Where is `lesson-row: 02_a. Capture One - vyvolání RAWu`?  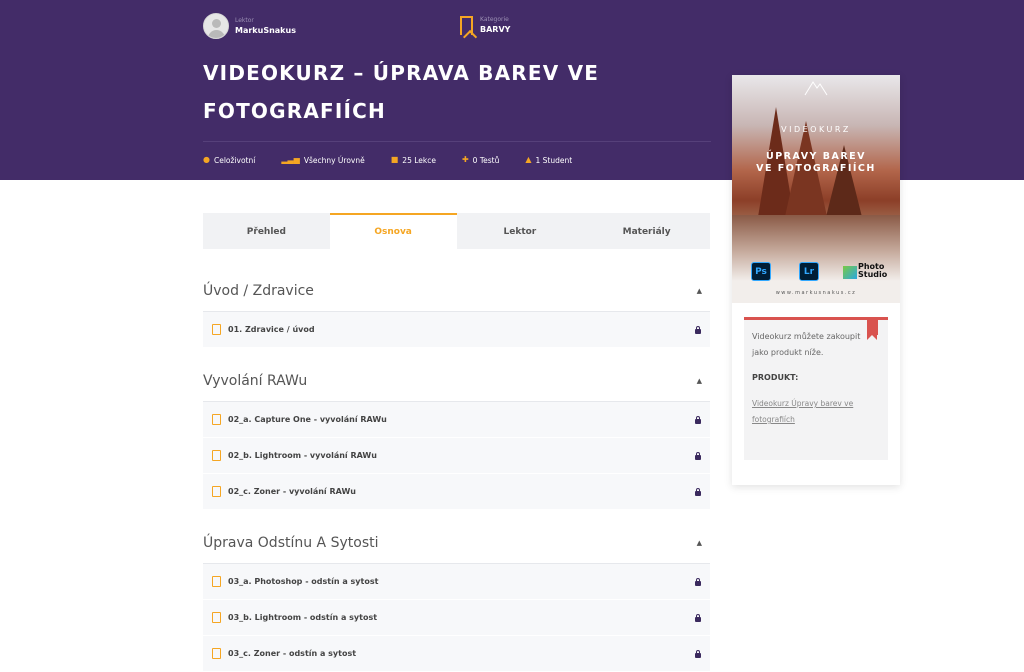 lesson-row: 02_a. Capture One - vyvolání RAWu is located at coordinates (456, 420).